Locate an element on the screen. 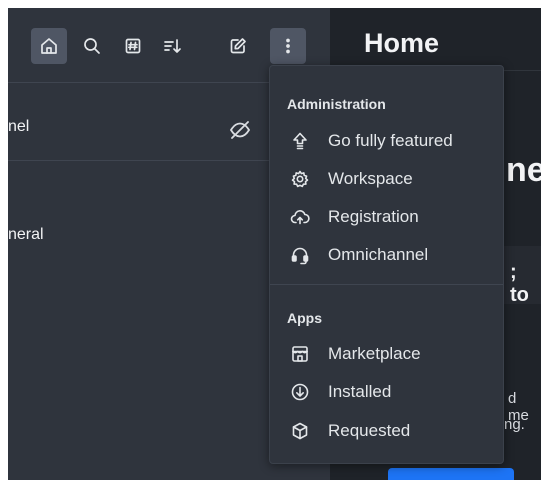 The image size is (541, 480). search-icon is located at coordinates (92, 46).